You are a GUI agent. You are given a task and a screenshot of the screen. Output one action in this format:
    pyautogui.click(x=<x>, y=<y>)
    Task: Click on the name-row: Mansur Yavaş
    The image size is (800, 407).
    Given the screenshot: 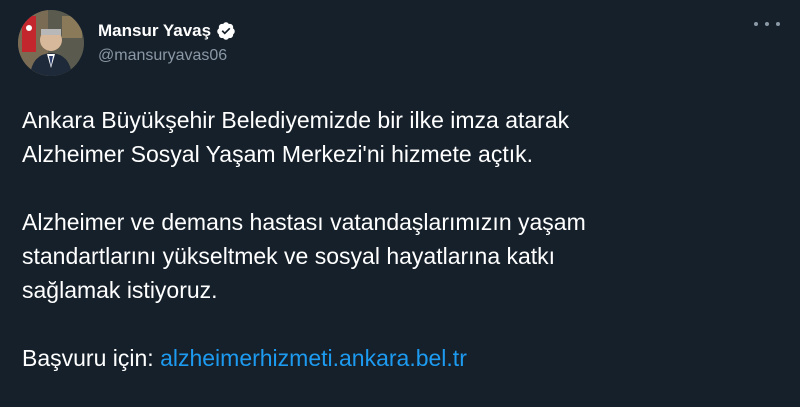 What is the action you would take?
    pyautogui.click(x=167, y=31)
    